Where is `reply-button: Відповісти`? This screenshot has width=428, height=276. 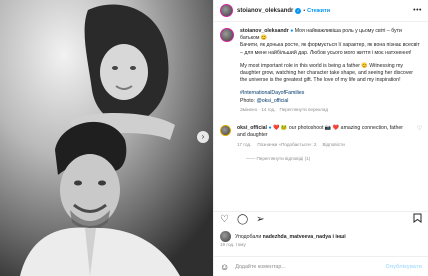
reply-button: Відповісти is located at coordinates (333, 144).